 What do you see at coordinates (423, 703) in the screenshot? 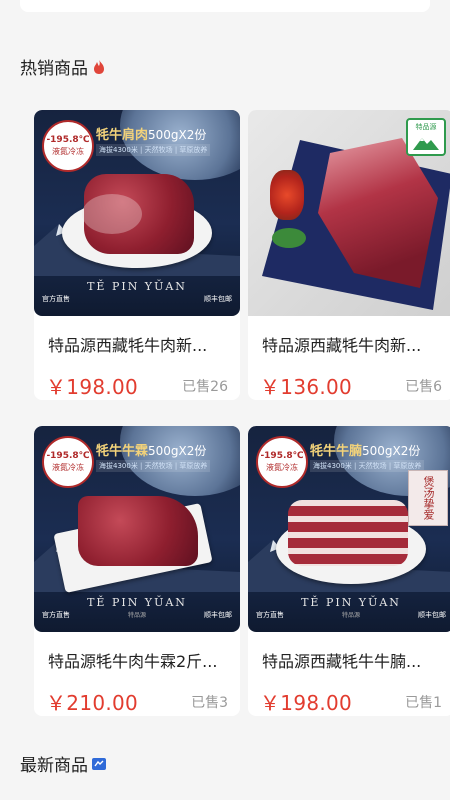
I see `product-sold-count: 已售1` at bounding box center [423, 703].